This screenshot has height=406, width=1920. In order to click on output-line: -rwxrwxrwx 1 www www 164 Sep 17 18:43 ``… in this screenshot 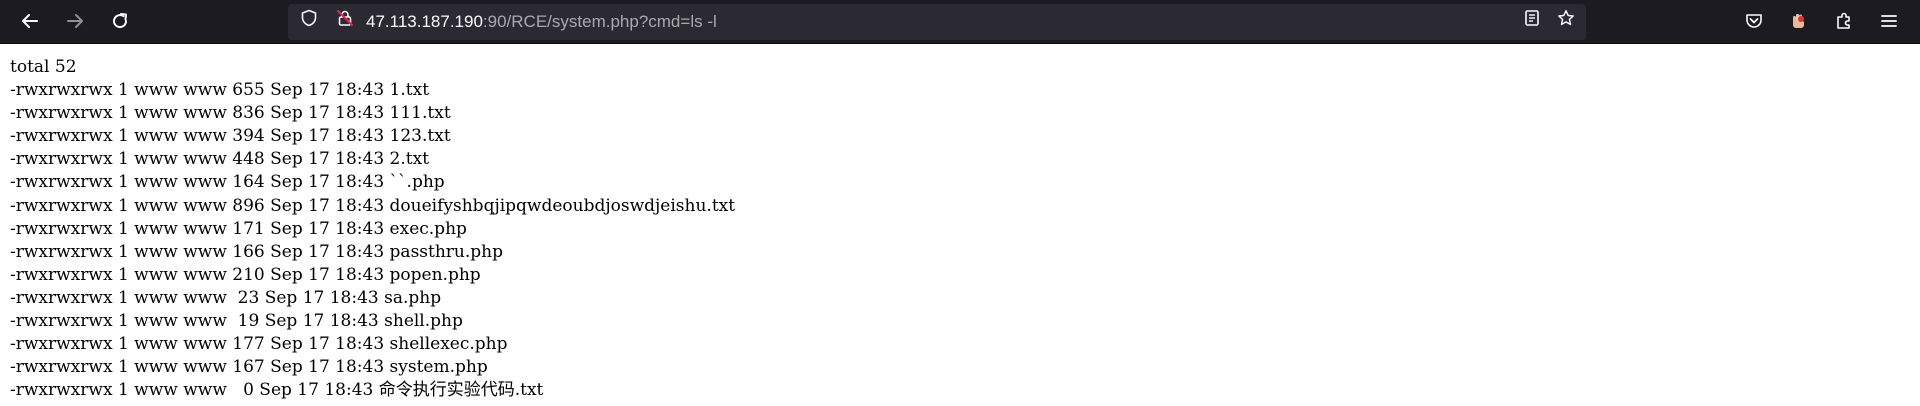, I will do `click(227, 182)`.